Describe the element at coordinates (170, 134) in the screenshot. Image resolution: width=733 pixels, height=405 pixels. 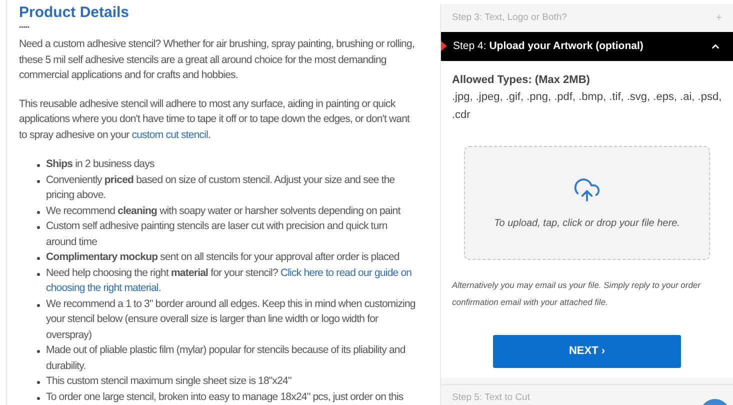
I see `text-link: custom cut stencil` at that location.